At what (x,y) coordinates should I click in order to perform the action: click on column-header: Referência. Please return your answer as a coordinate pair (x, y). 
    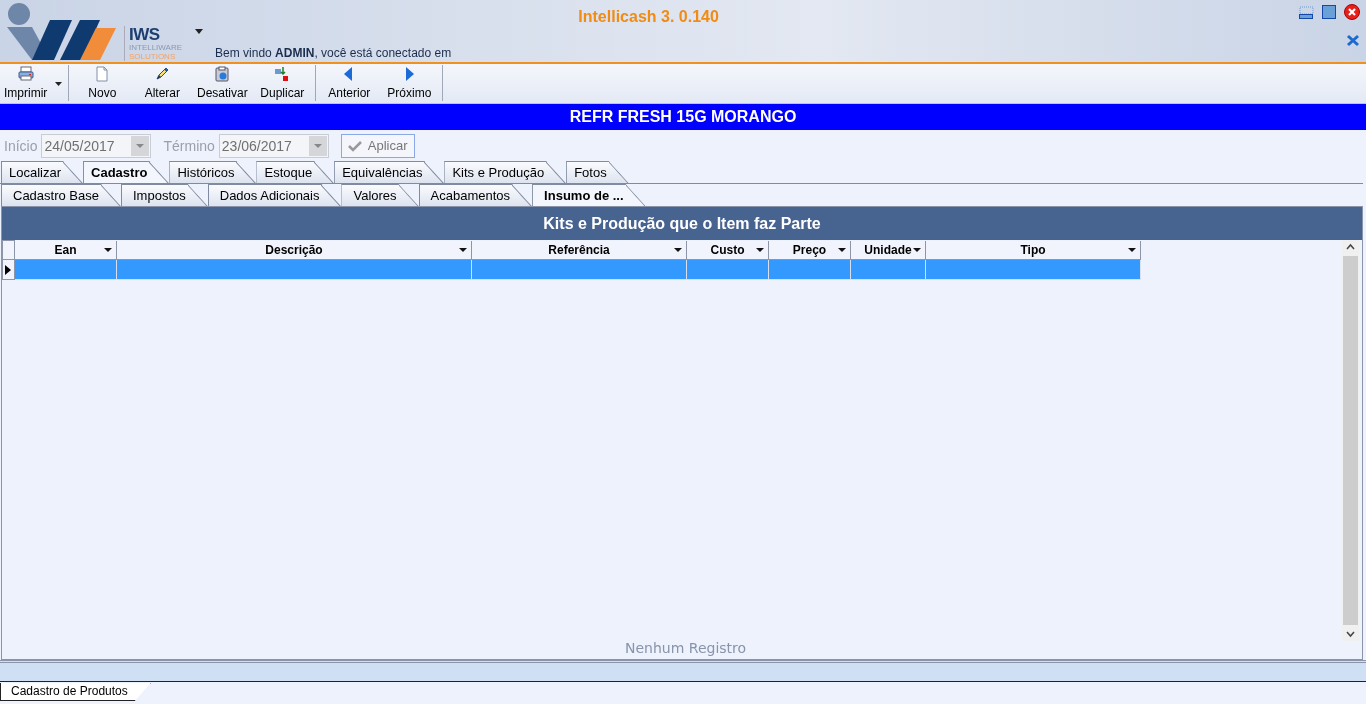
    Looking at the image, I should click on (579, 250).